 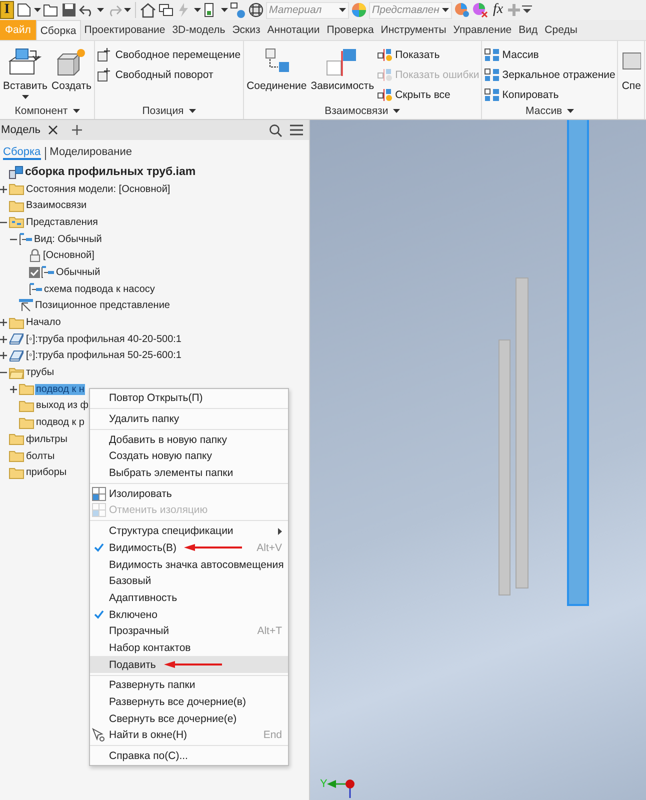 I want to click on add-tab-icon, so click(x=77, y=130).